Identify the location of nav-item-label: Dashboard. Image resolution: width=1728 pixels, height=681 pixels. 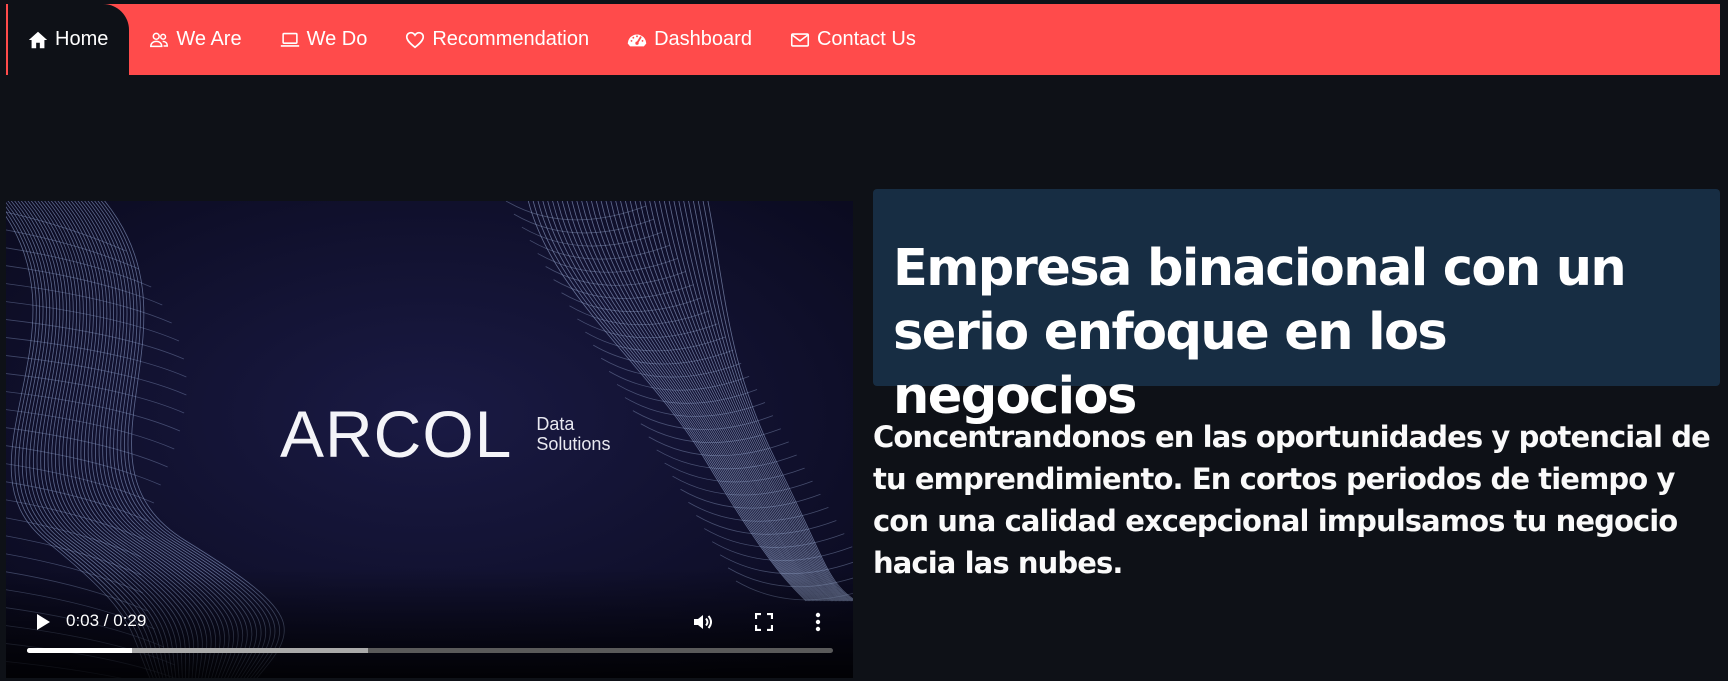
(703, 39).